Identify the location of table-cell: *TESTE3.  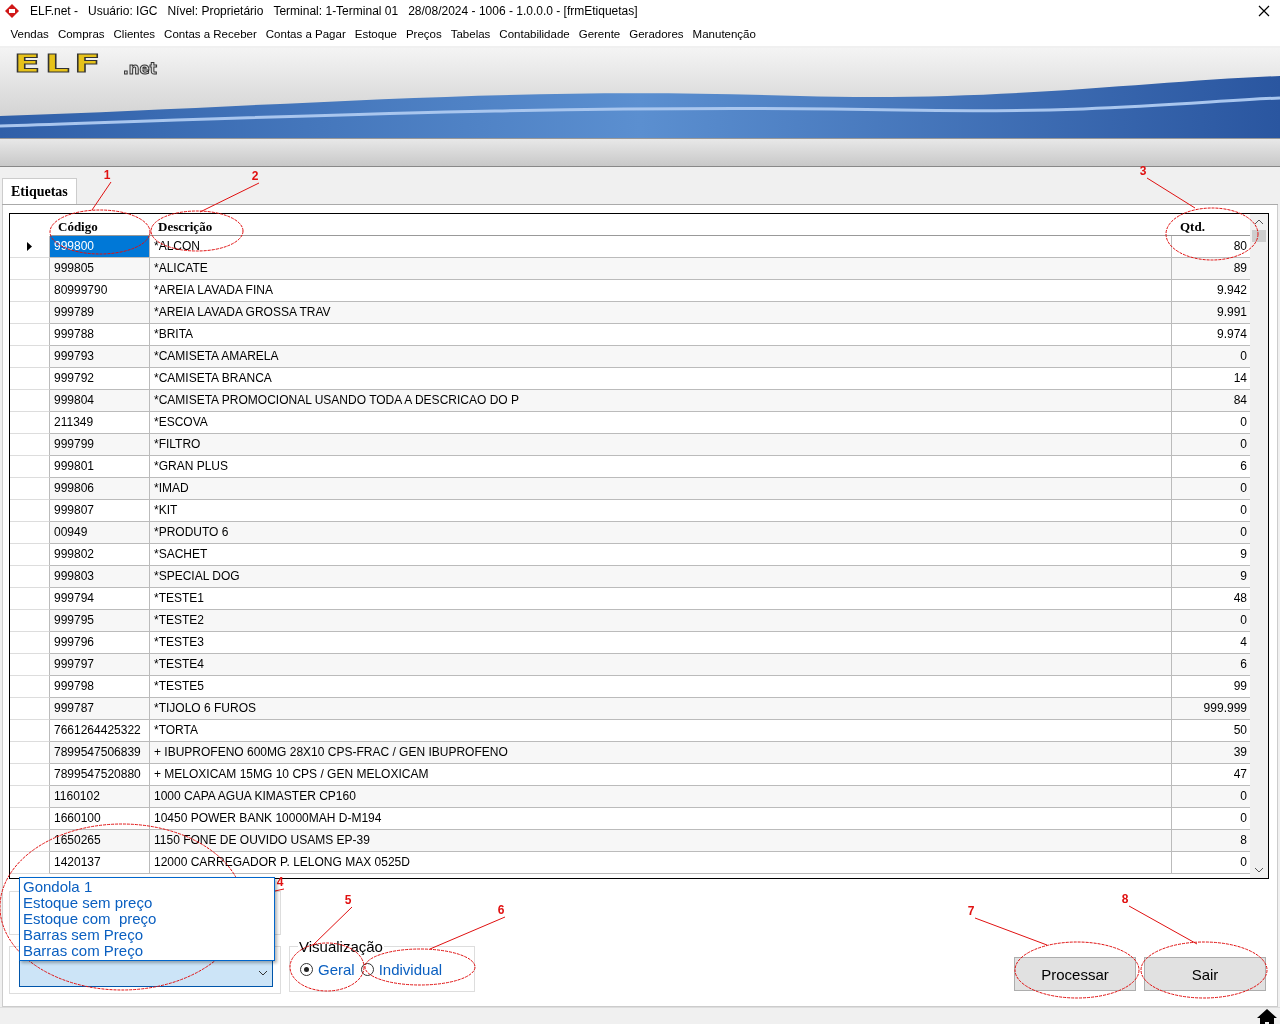
(661, 643).